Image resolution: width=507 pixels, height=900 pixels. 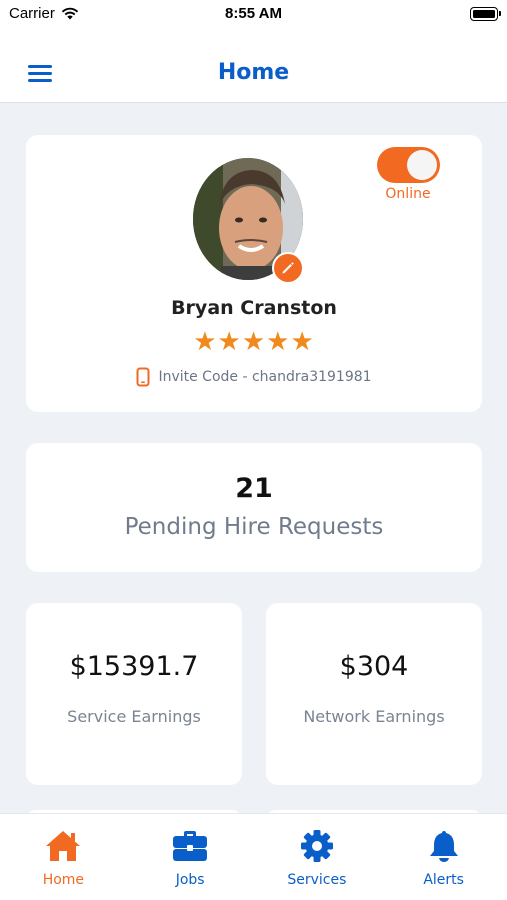 What do you see at coordinates (248, 221) in the screenshot?
I see `avatar-container` at bounding box center [248, 221].